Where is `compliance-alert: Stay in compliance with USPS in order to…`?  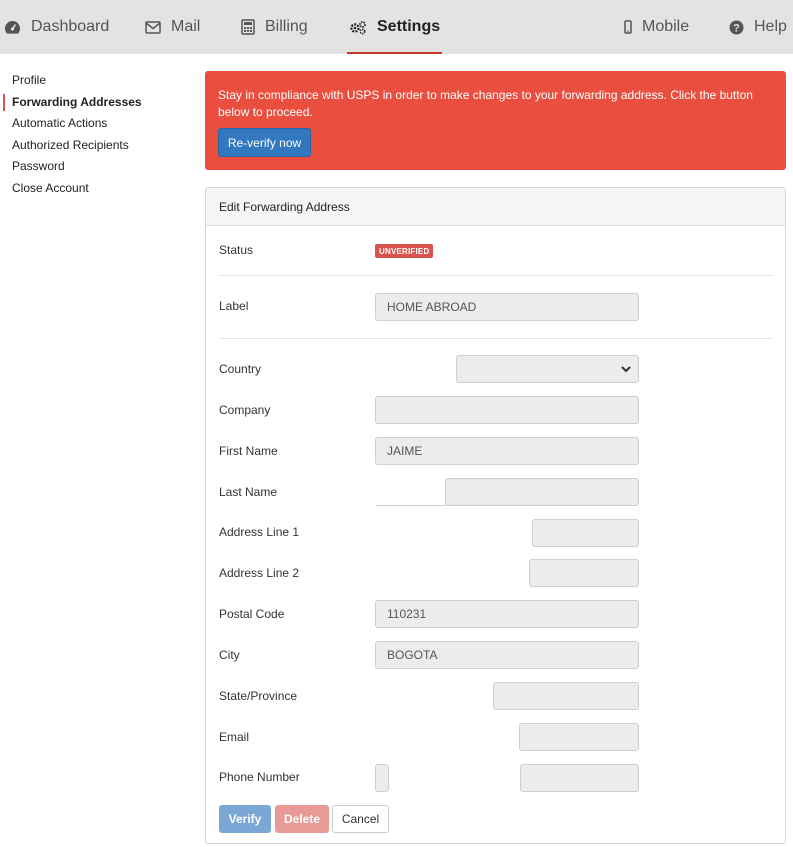
compliance-alert: Stay in compliance with USPS in order to… is located at coordinates (495, 120).